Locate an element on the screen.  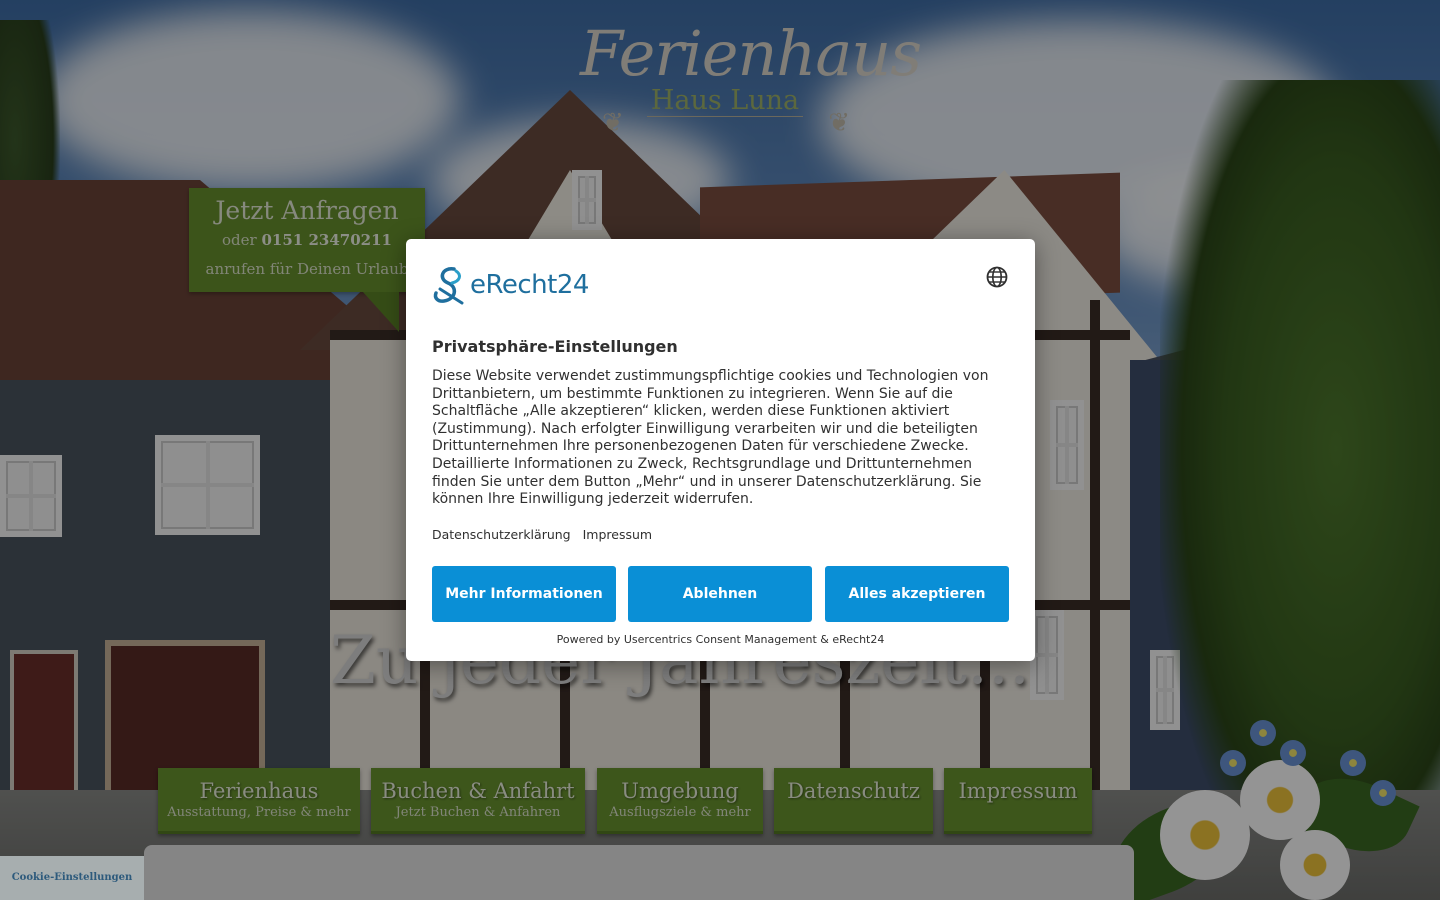
erecht24-mark-icon is located at coordinates (450, 285).